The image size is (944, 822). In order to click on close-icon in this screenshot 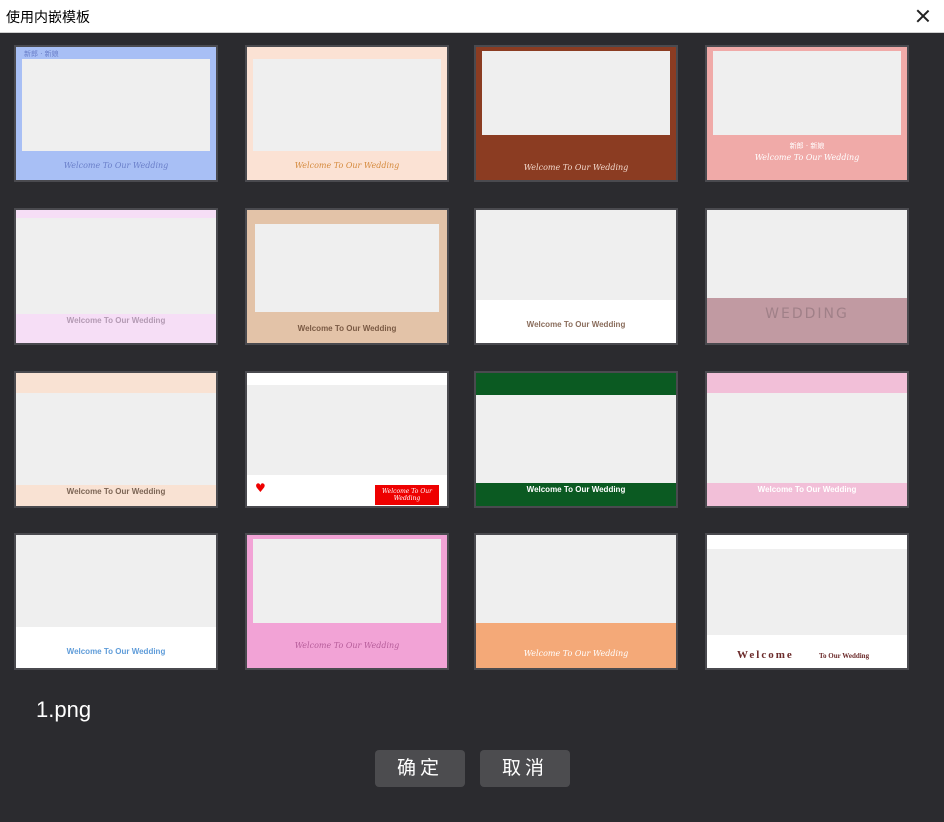, I will do `click(923, 16)`.